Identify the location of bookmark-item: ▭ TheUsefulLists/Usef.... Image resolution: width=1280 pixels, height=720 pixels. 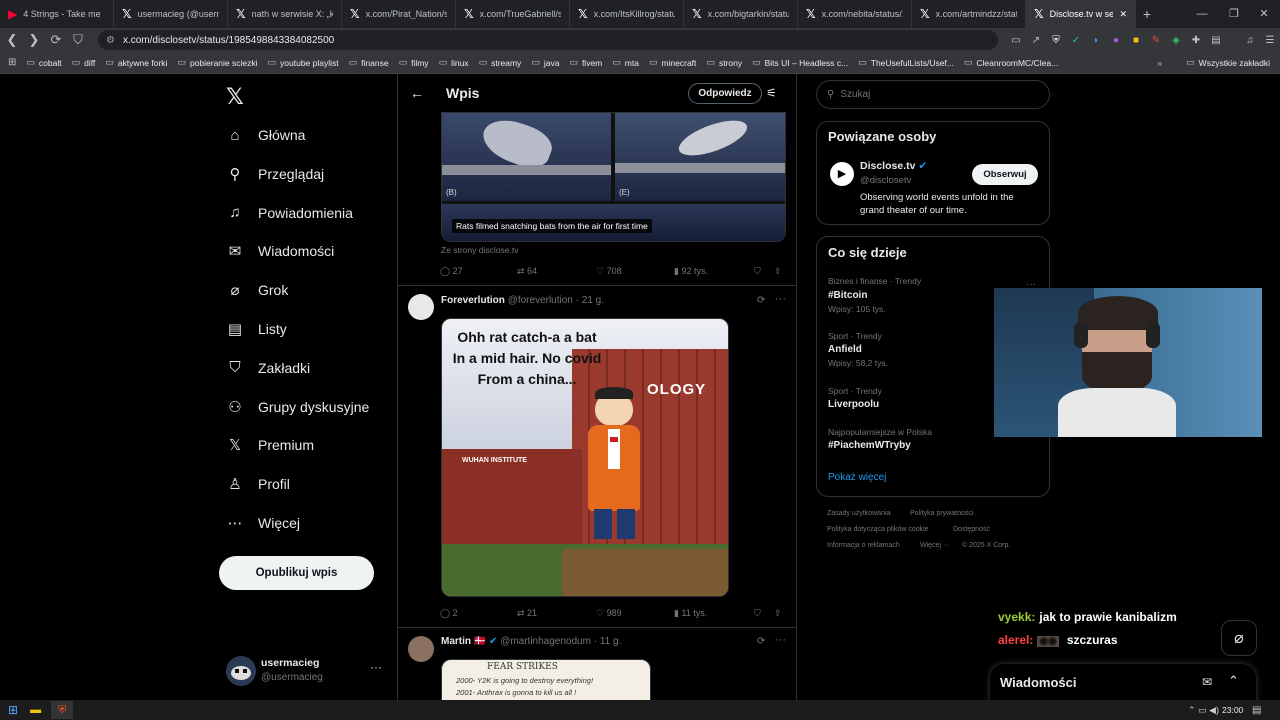
(906, 62).